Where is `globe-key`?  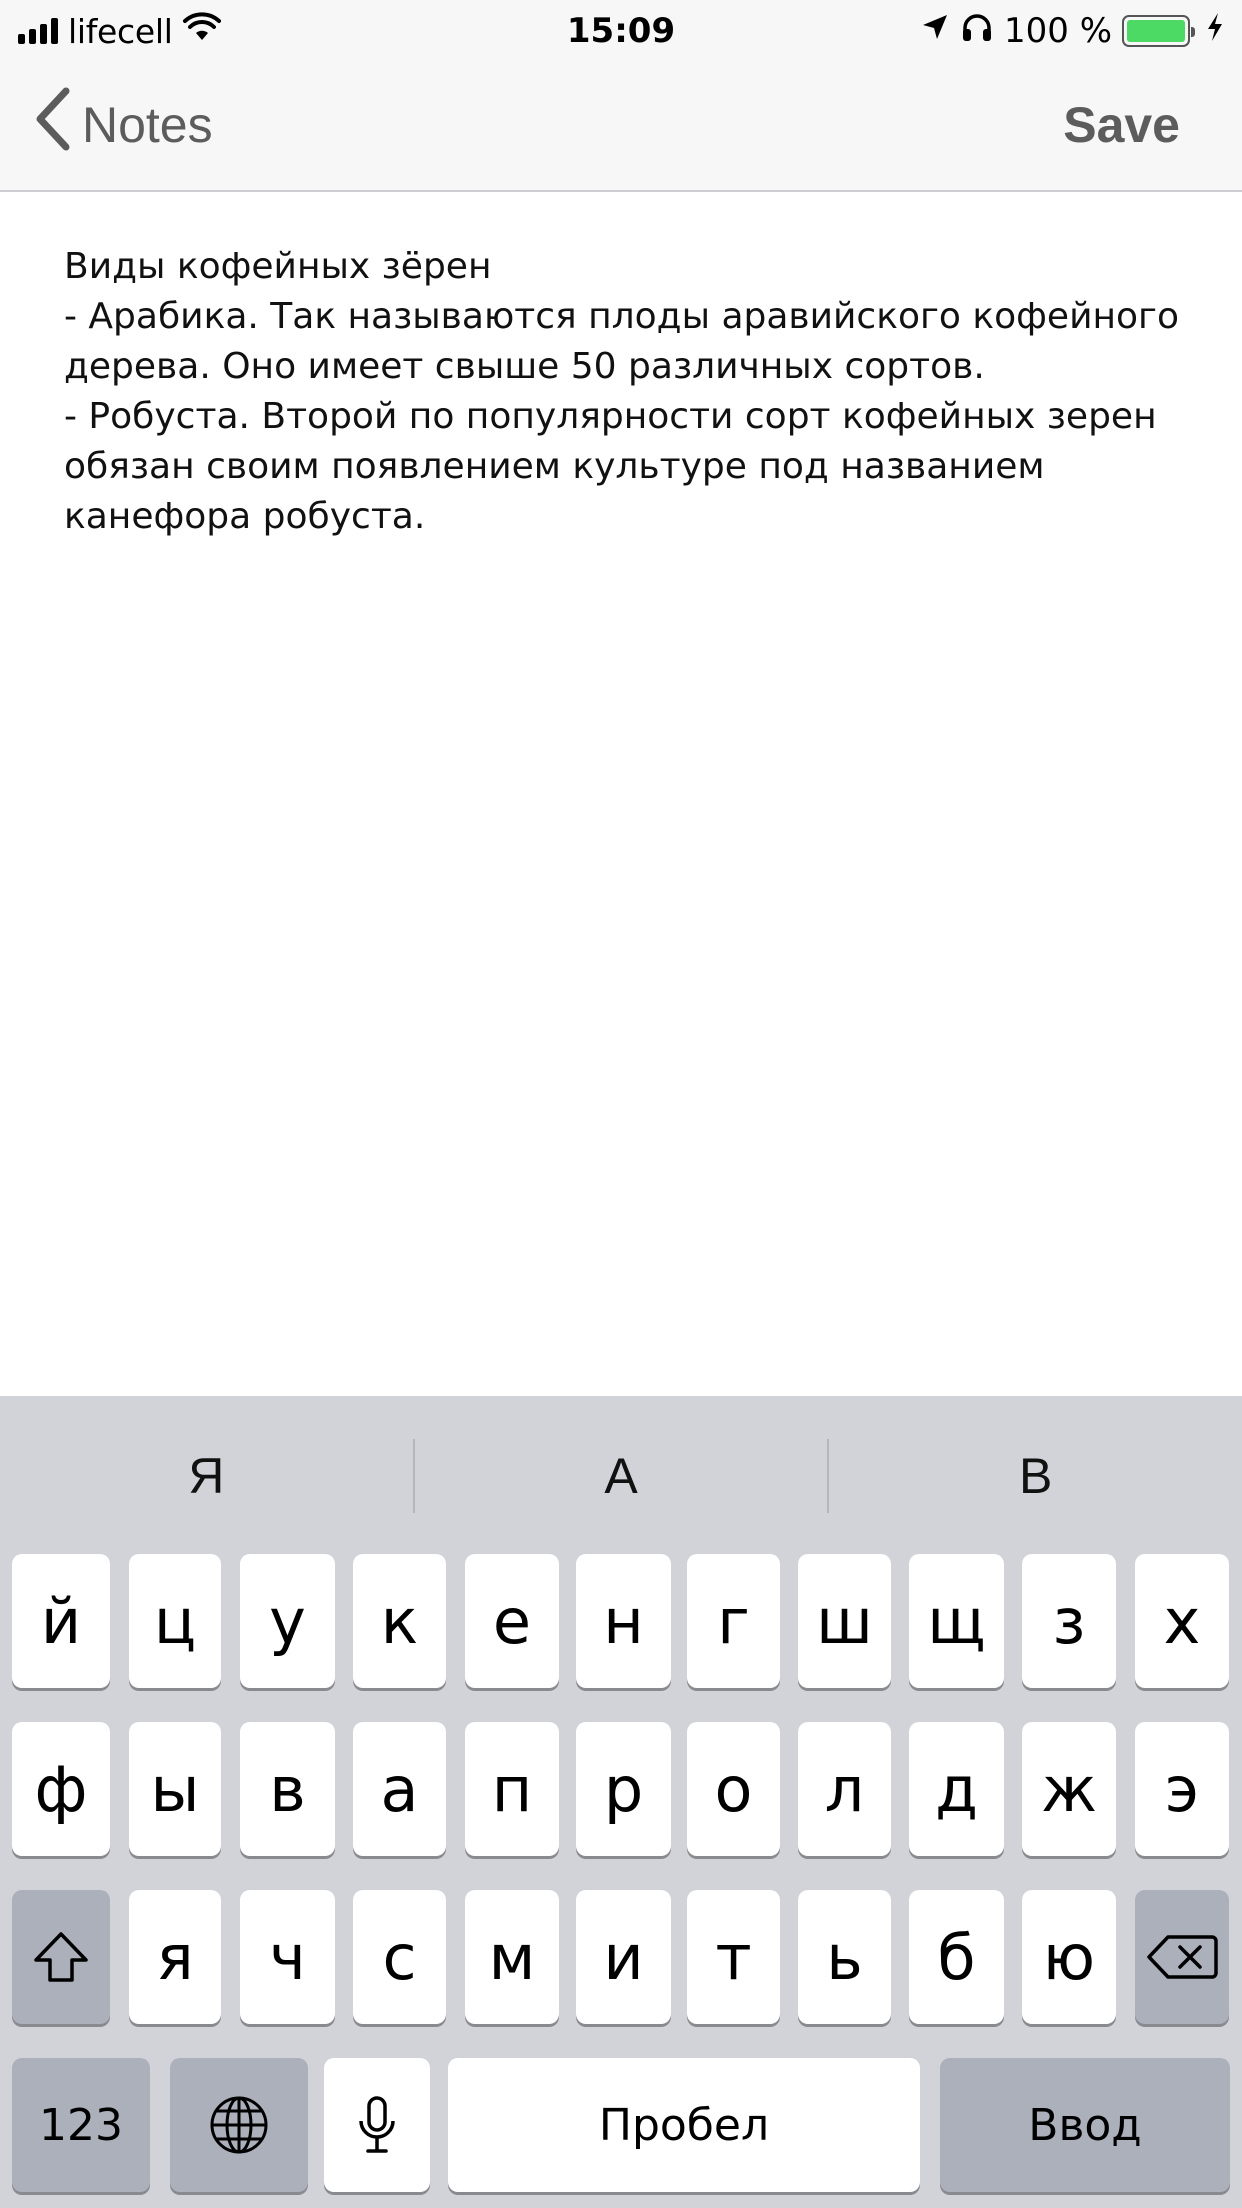 globe-key is located at coordinates (239, 2125).